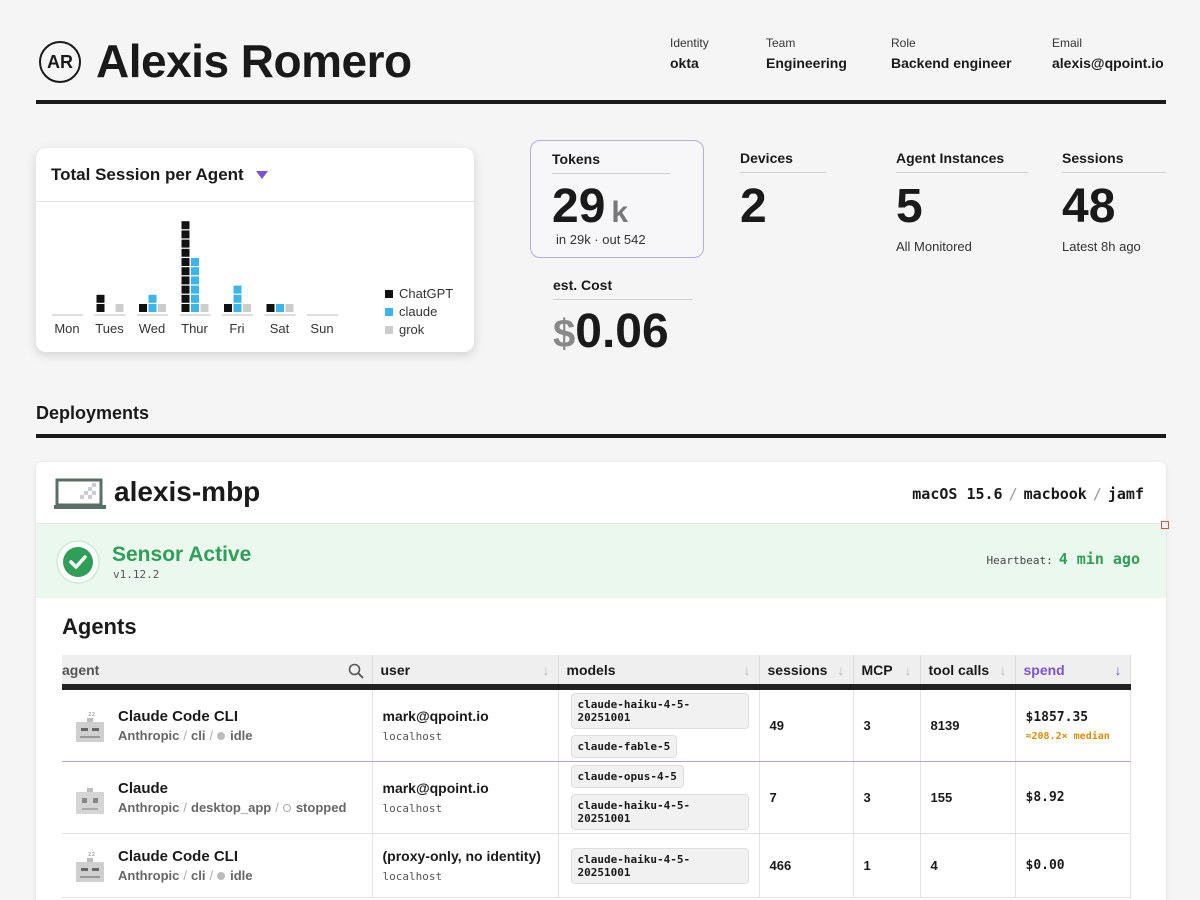 This screenshot has height=900, width=1200. Describe the element at coordinates (136, 574) in the screenshot. I see `sensor-version: v1.12.2` at that location.